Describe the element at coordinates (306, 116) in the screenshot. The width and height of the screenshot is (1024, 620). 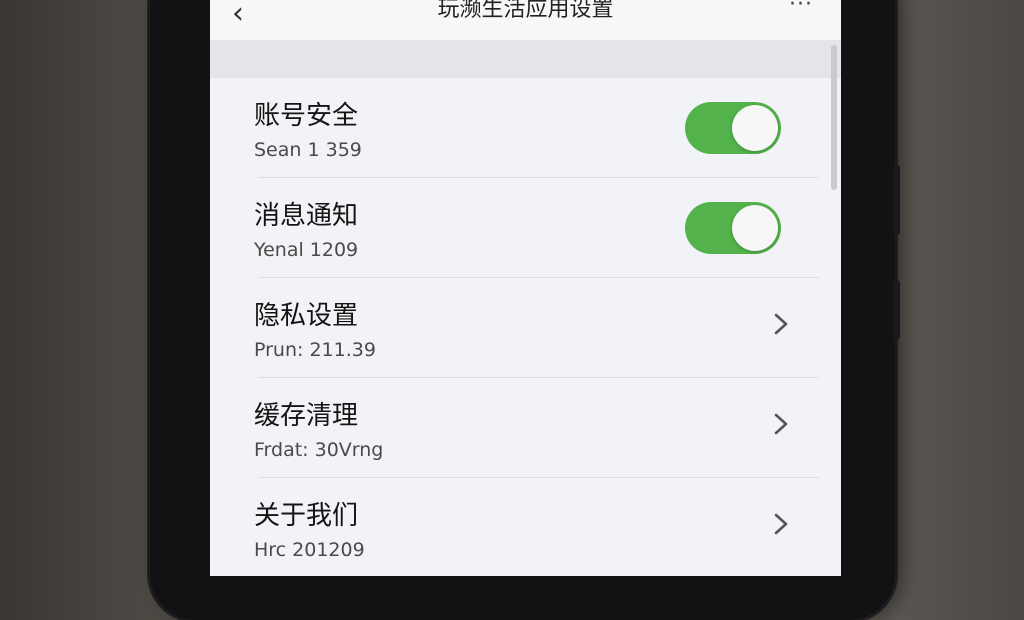
I see `settings-row-label: 账号安全` at that location.